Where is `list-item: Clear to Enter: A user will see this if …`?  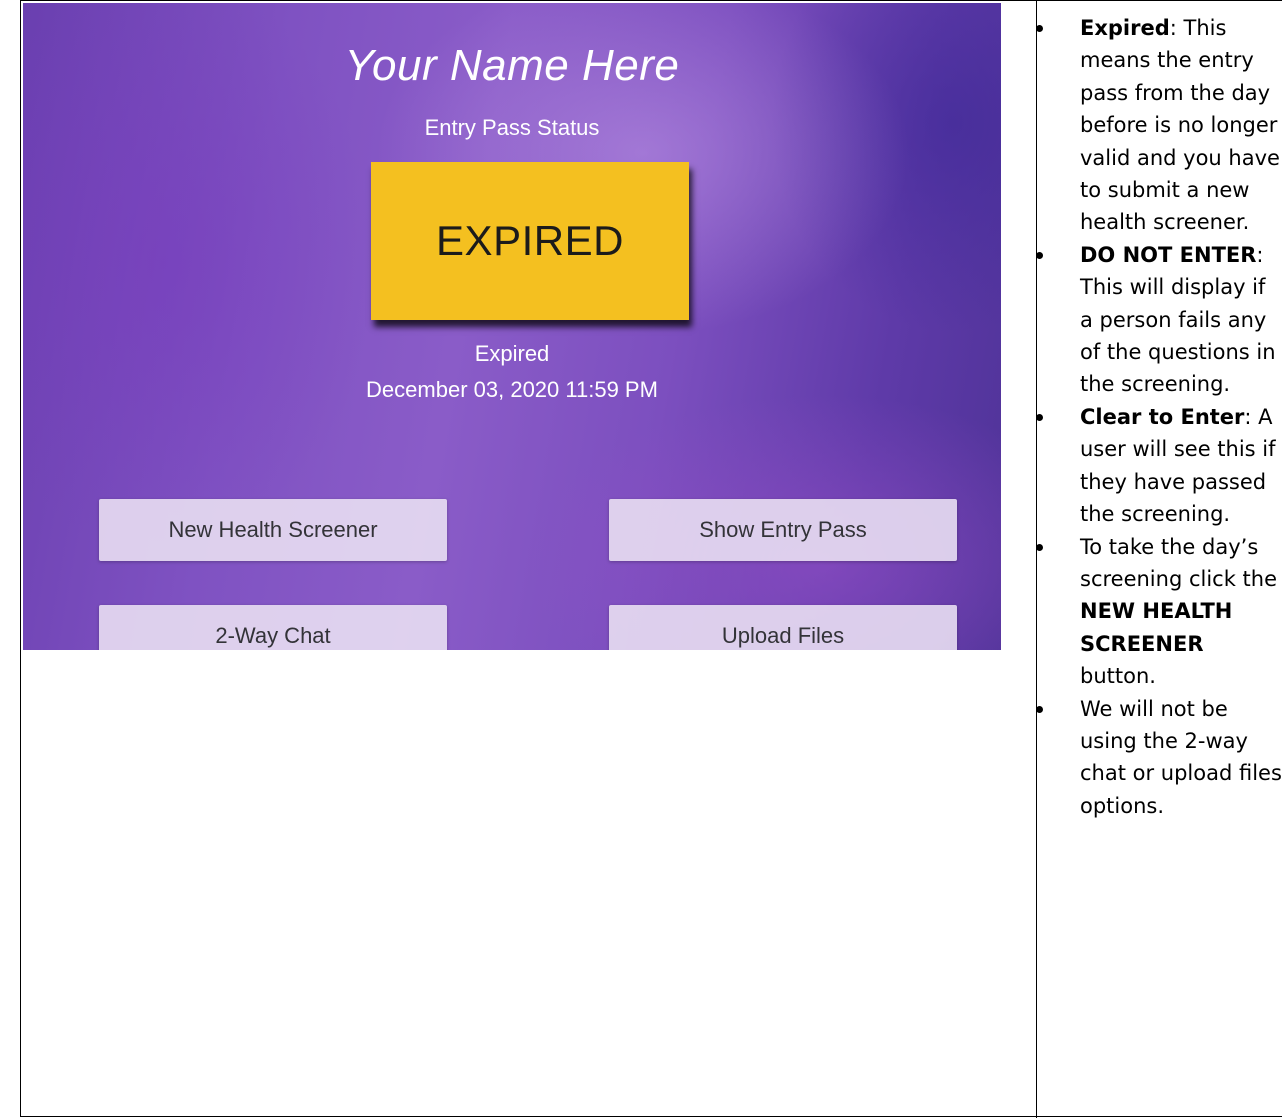 list-item: Clear to Enter: A user will see this if … is located at coordinates (1159, 466).